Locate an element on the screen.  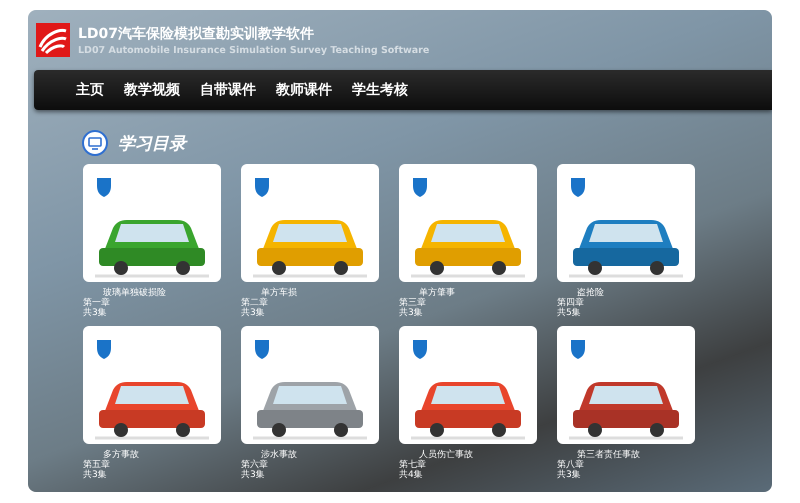
episode-count: 共4集 is located at coordinates (411, 475).